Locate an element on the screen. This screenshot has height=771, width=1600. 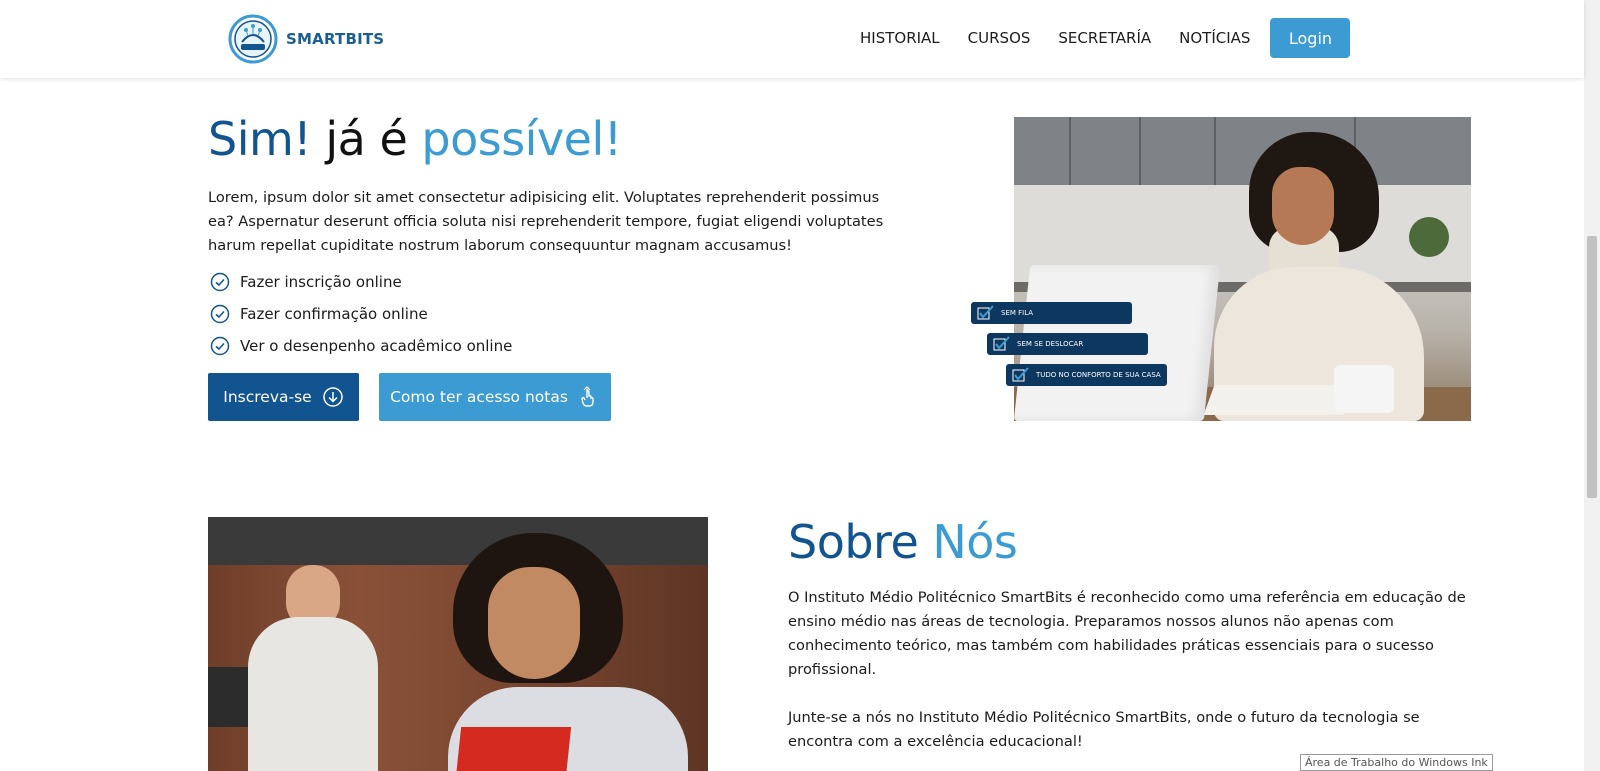
badge-label: SEM SE DESLOCAR is located at coordinates (1050, 344).